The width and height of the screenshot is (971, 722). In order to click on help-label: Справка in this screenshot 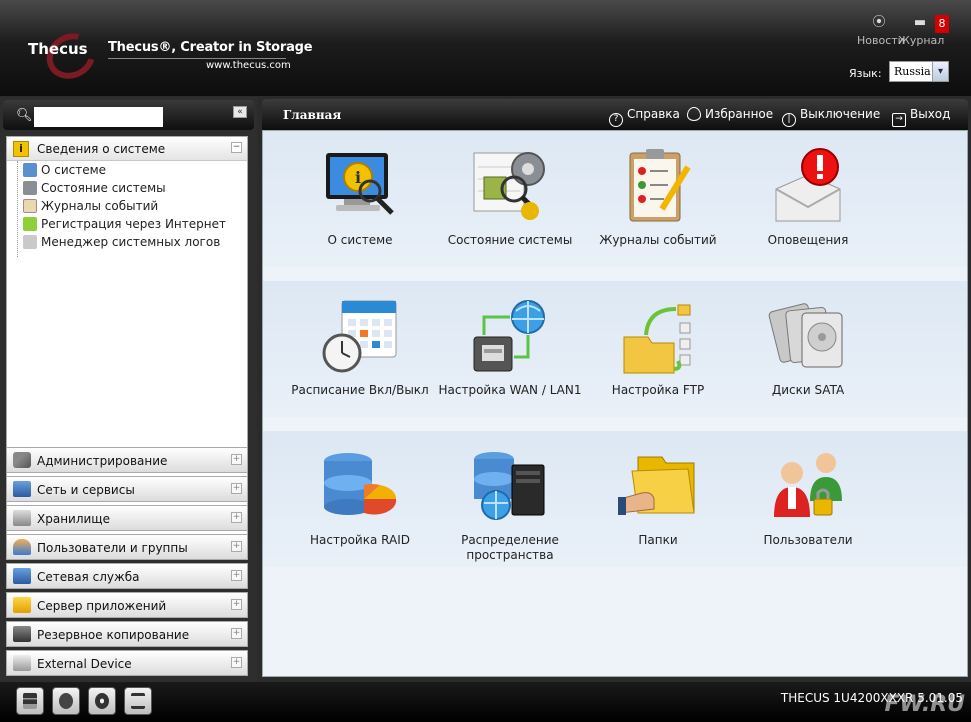, I will do `click(653, 114)`.